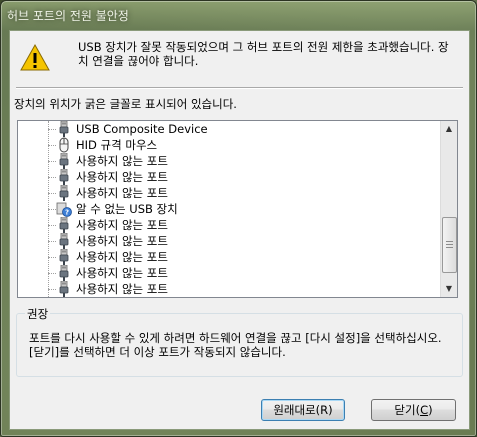 The height and width of the screenshot is (437, 477). What do you see at coordinates (449, 245) in the screenshot?
I see `scroll-thumb` at bounding box center [449, 245].